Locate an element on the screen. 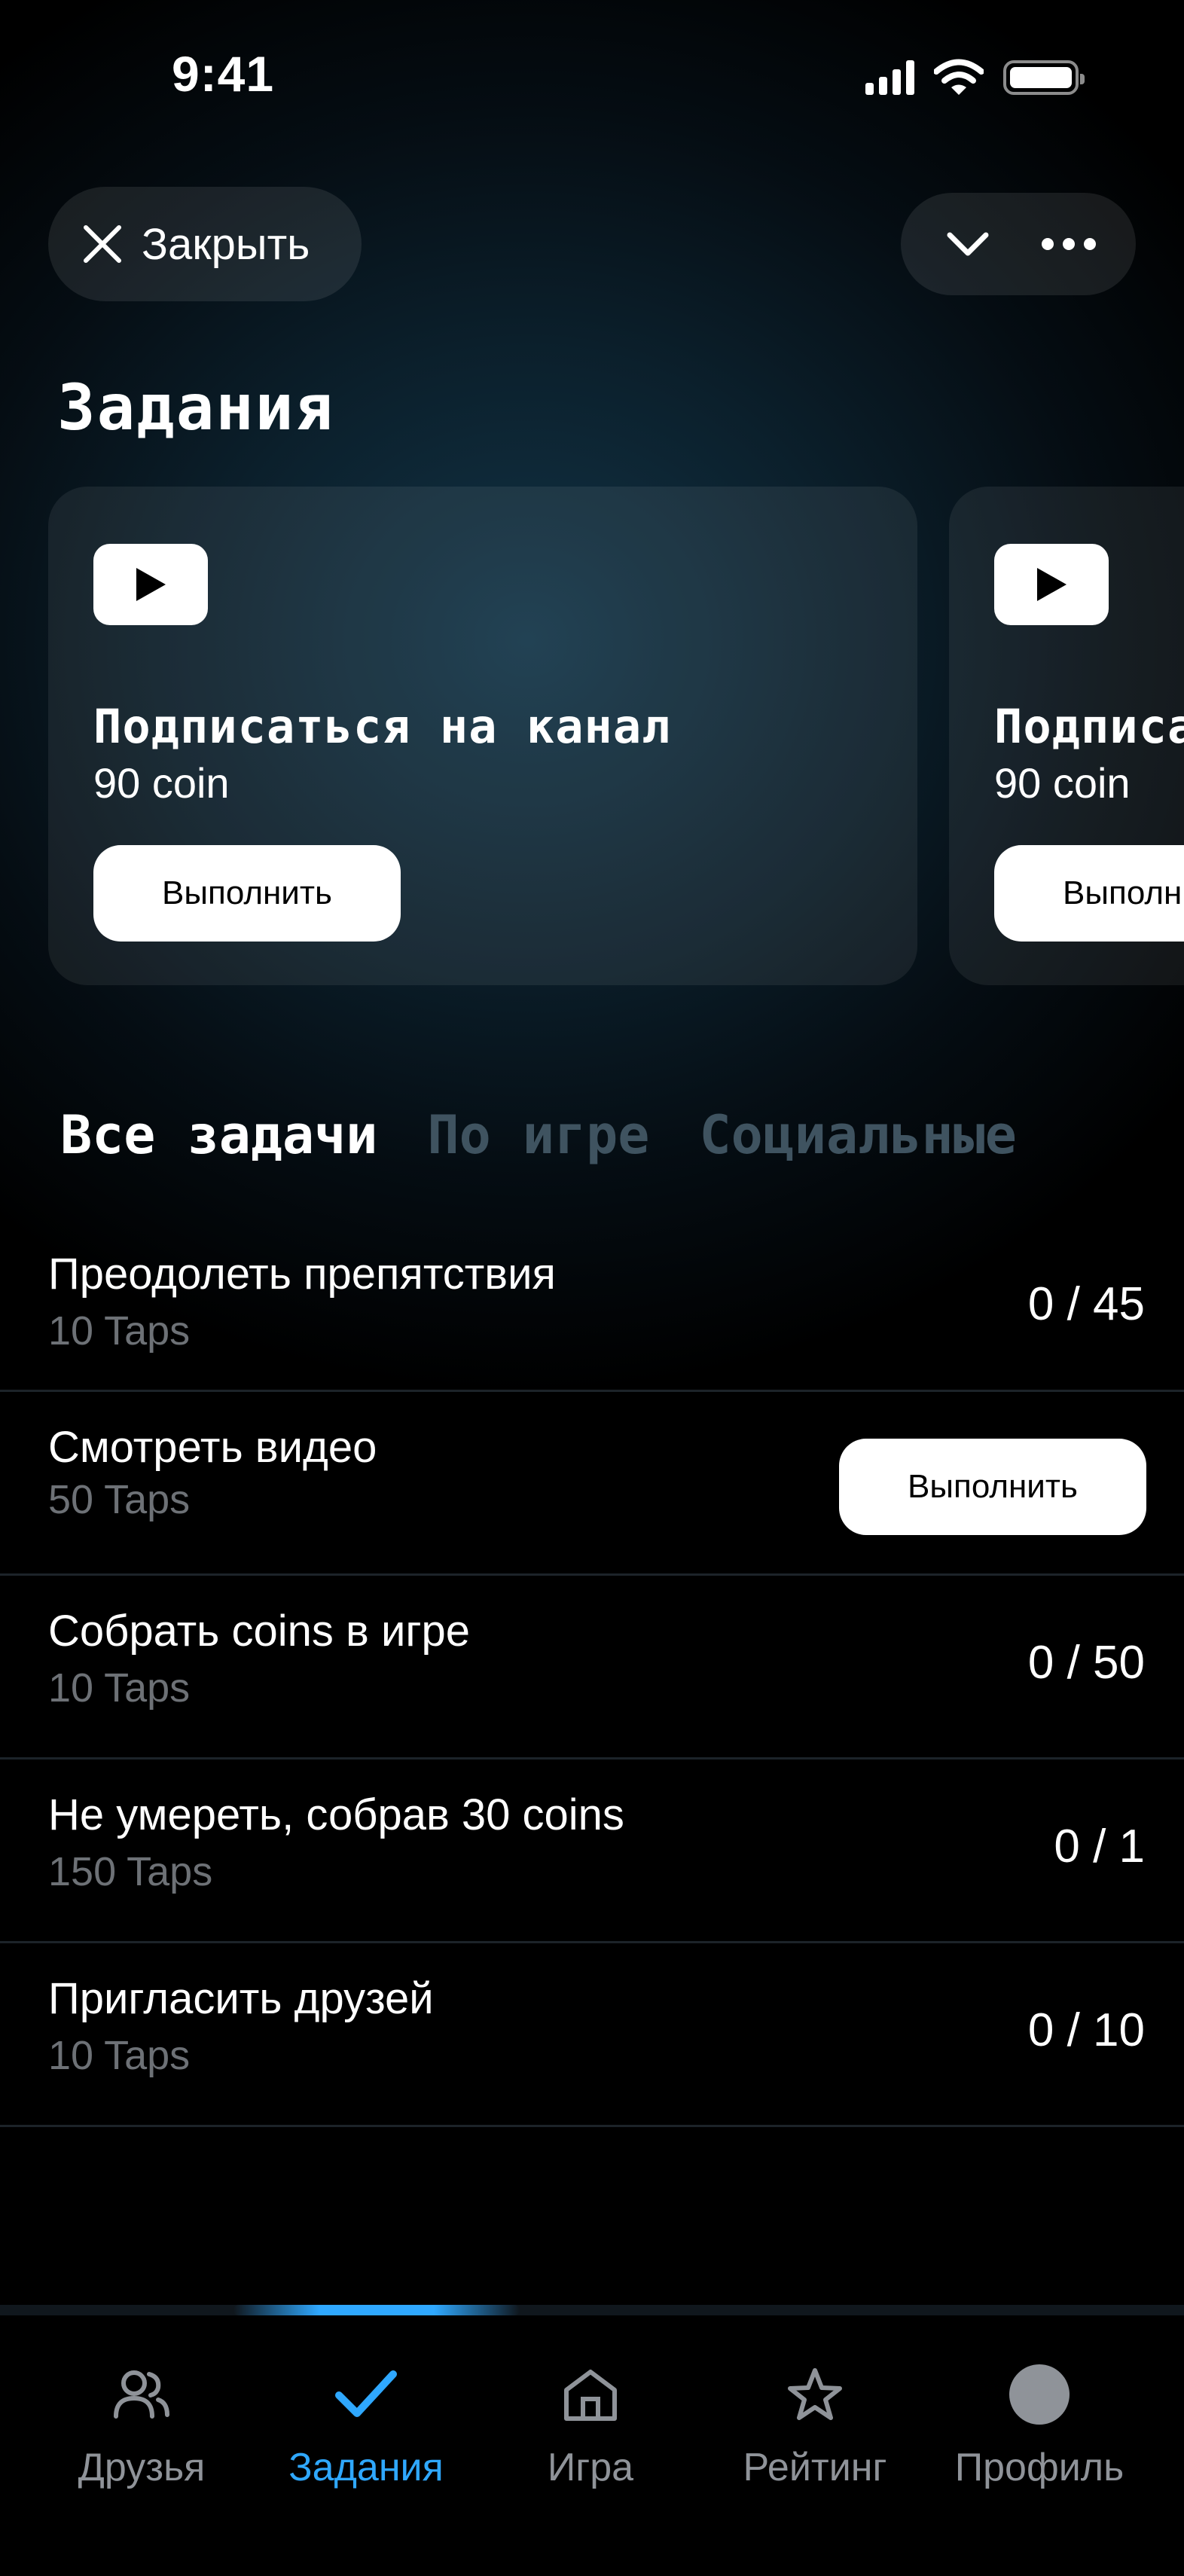 This screenshot has height=2576, width=1184. task-progress: 0 / 1 is located at coordinates (1099, 1847).